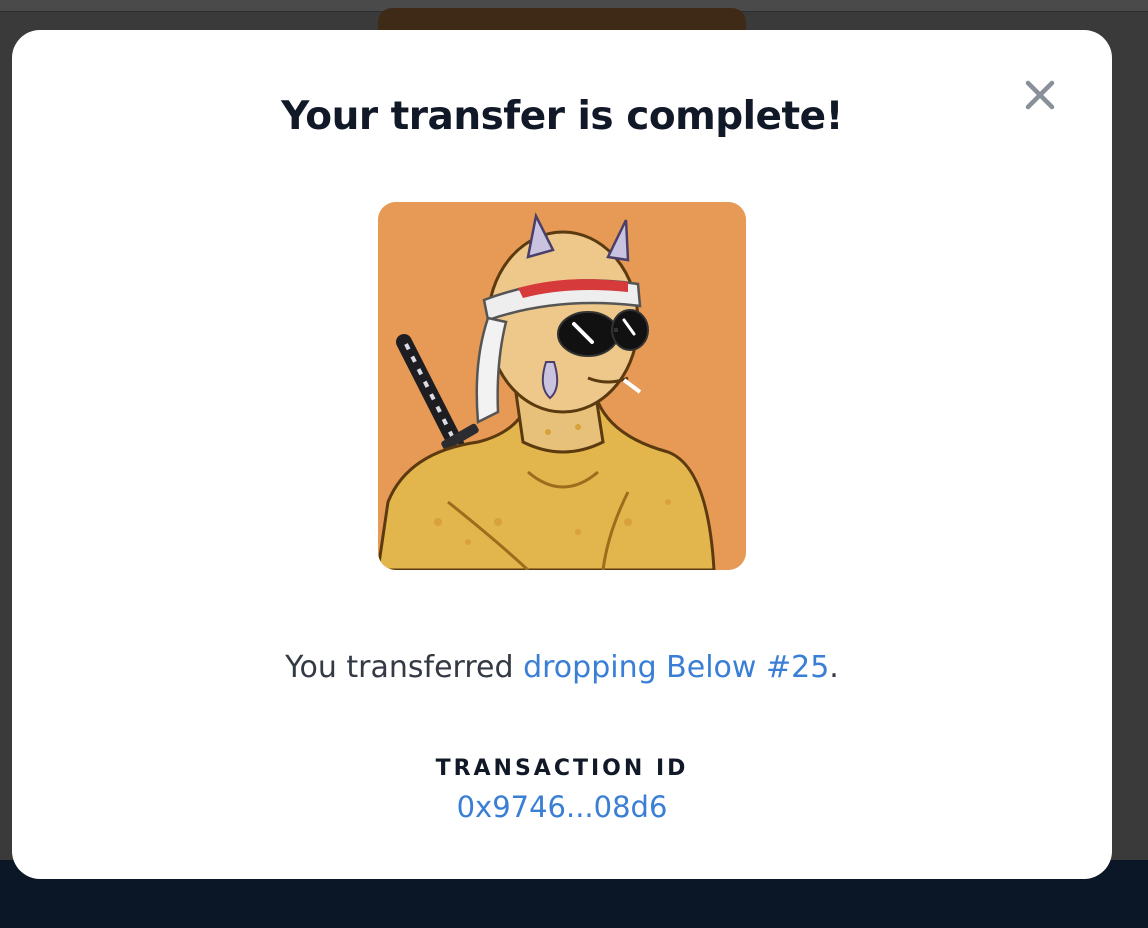  Describe the element at coordinates (562, 768) in the screenshot. I see `transaction-id-label: TRANSACTION ID` at that location.